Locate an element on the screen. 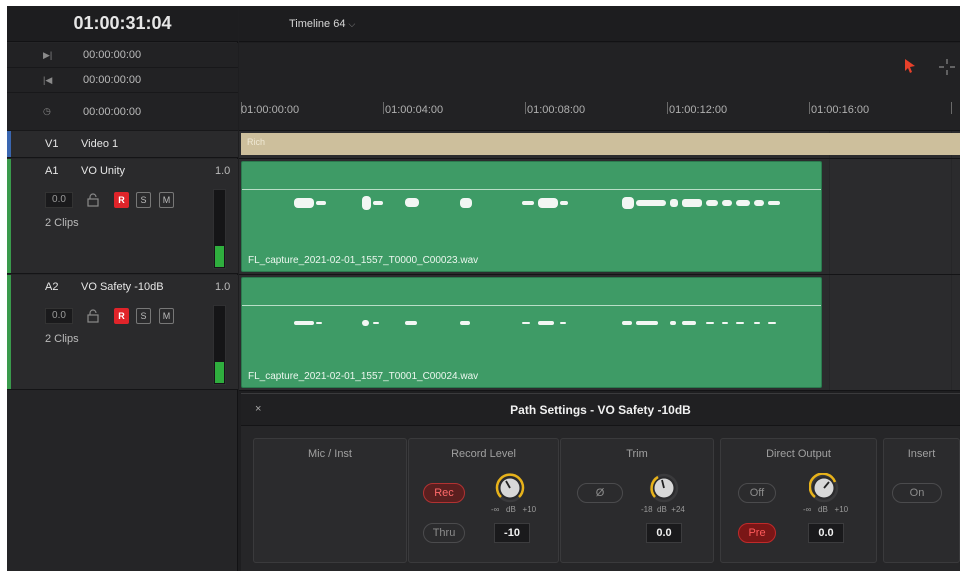 The width and height of the screenshot is (960, 571). clock-icon: ◷ is located at coordinates (51, 111).